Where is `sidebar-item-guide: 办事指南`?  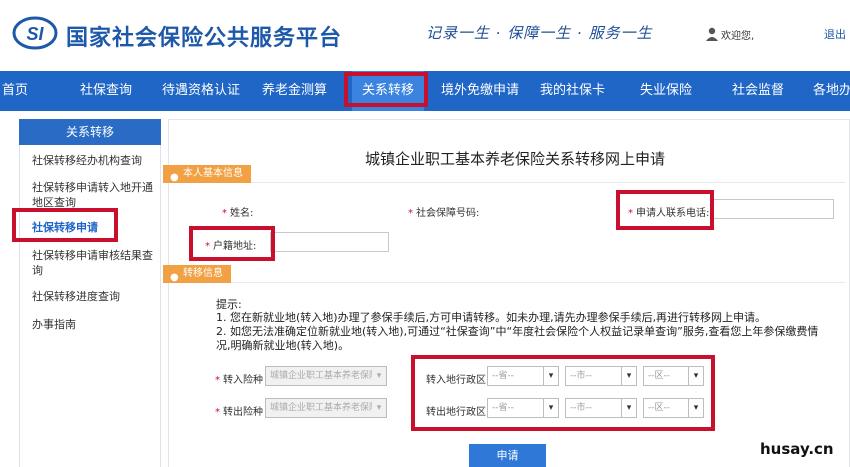 sidebar-item-guide: 办事指南 is located at coordinates (94, 324).